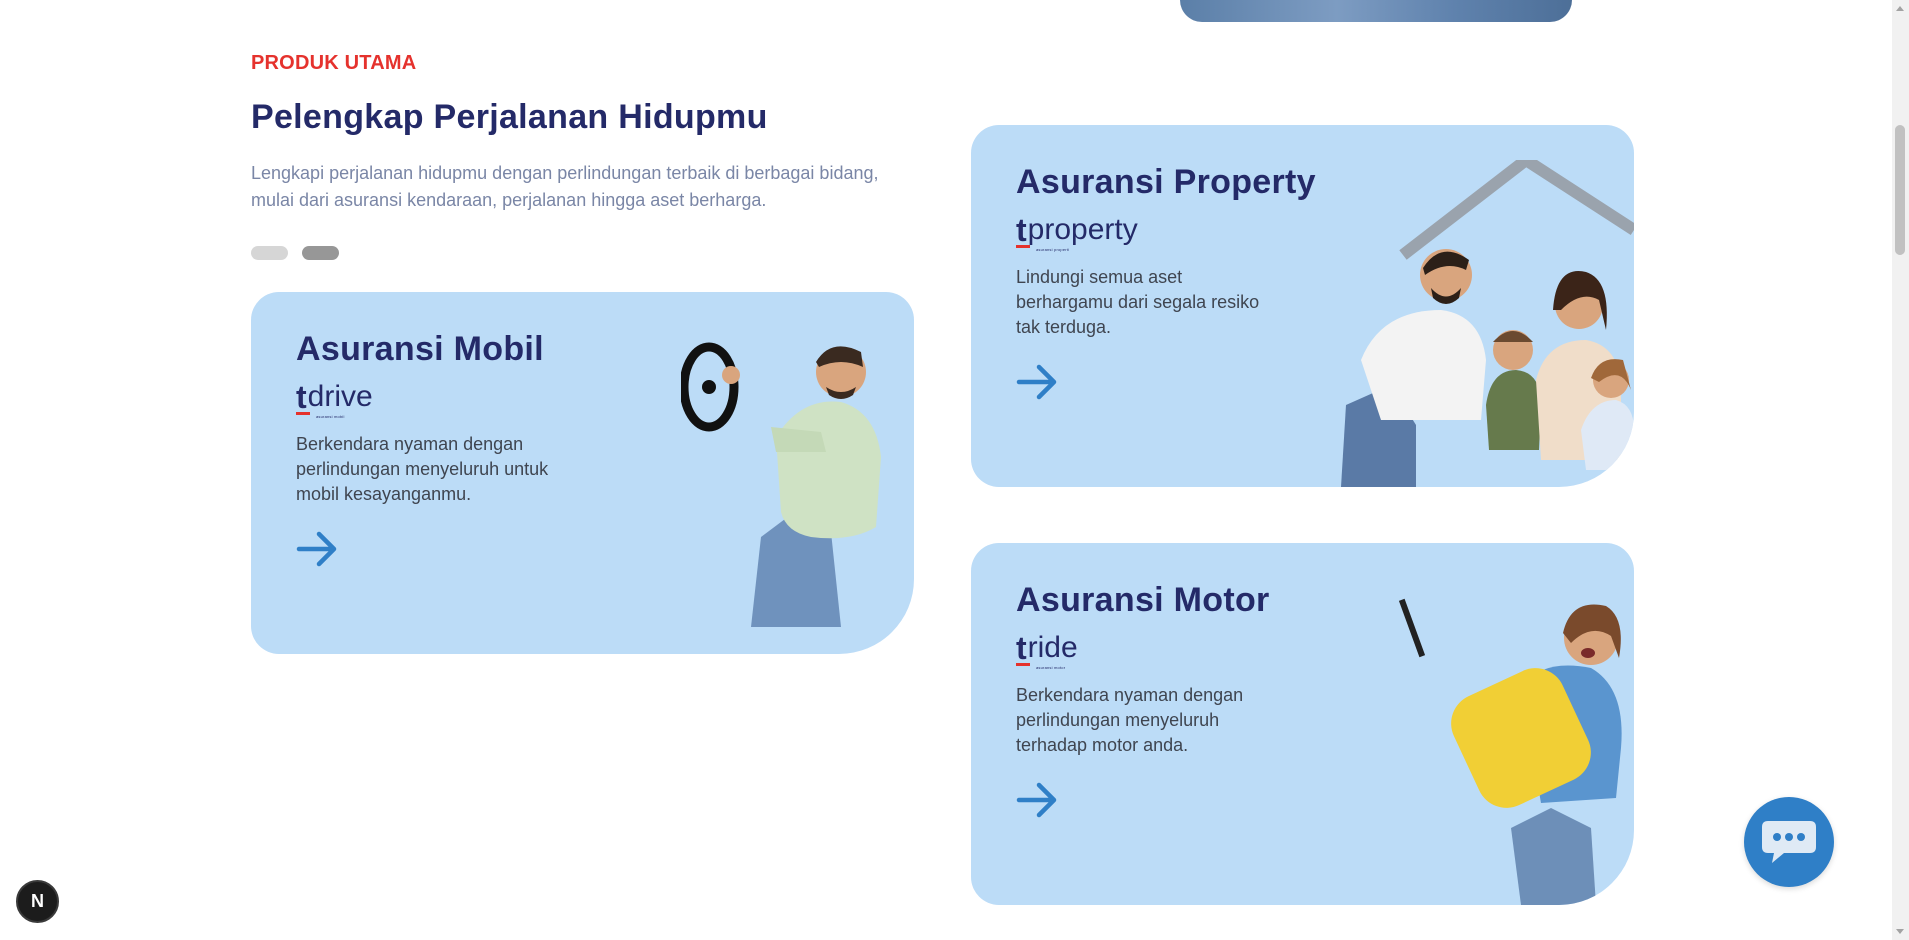 The height and width of the screenshot is (940, 1909). Describe the element at coordinates (1053, 249) in the screenshot. I see `brand-subtitle: asuransi properti` at that location.